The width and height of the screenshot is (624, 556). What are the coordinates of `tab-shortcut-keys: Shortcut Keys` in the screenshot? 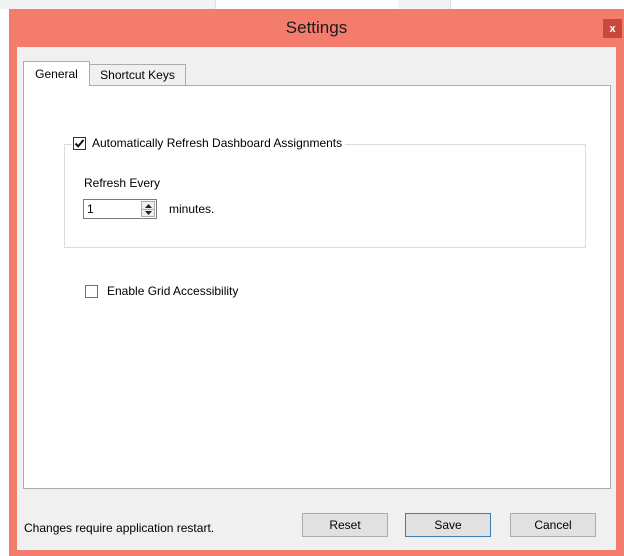 It's located at (137, 75).